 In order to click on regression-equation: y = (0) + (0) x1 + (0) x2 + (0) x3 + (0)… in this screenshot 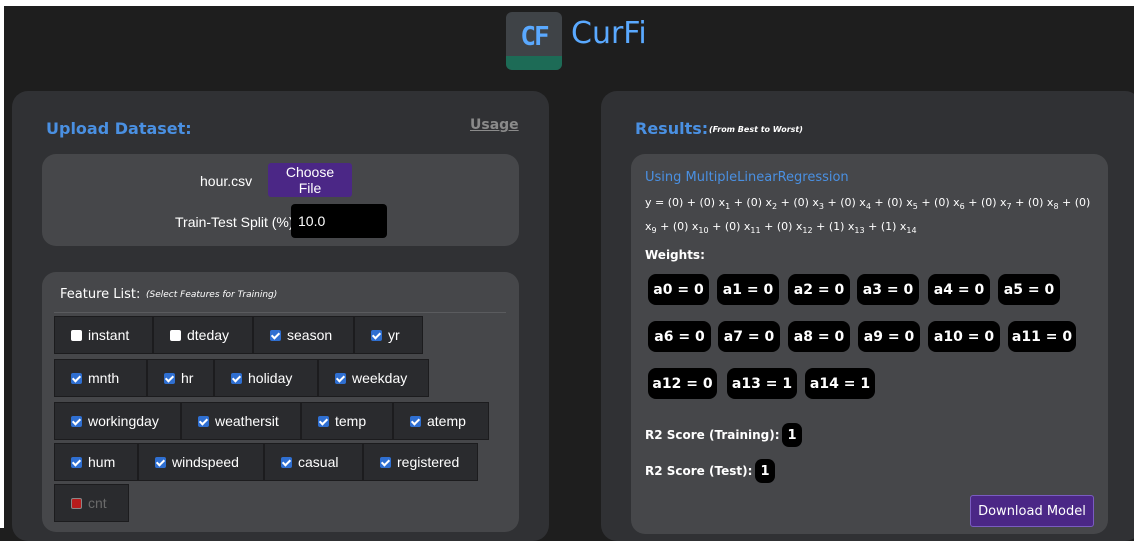, I will do `click(868, 216)`.